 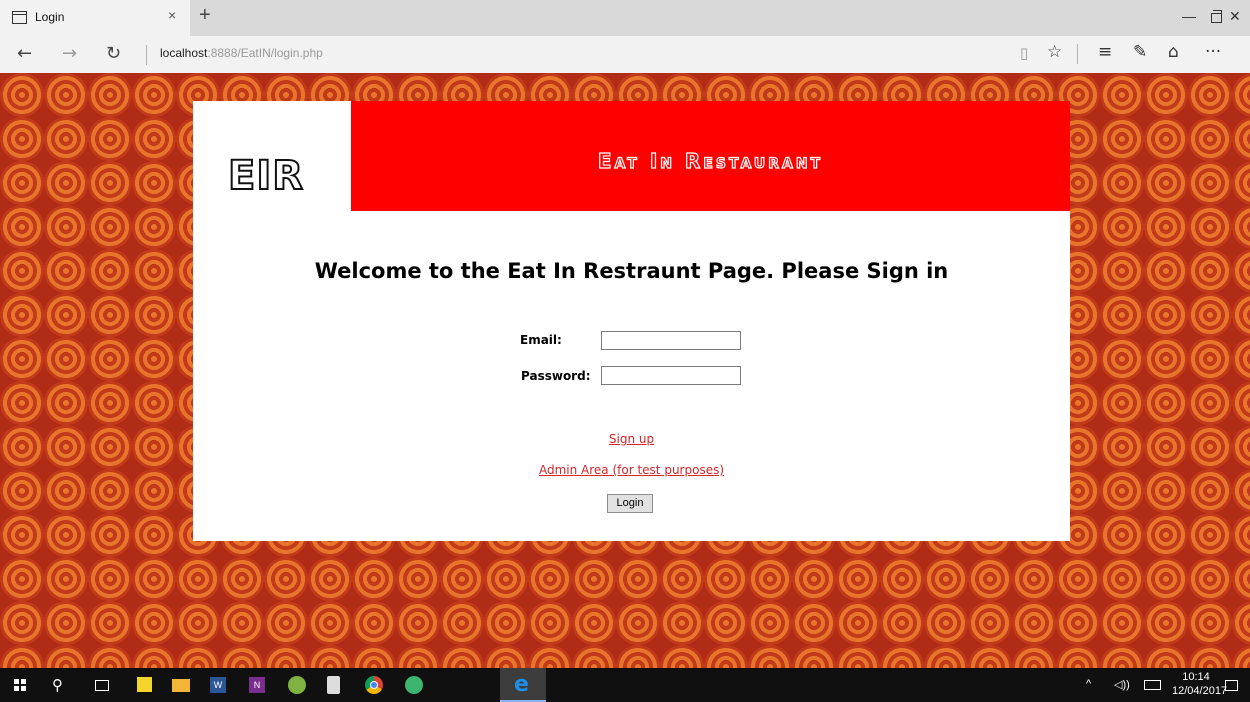 I want to click on chrome-icon, so click(x=374, y=685).